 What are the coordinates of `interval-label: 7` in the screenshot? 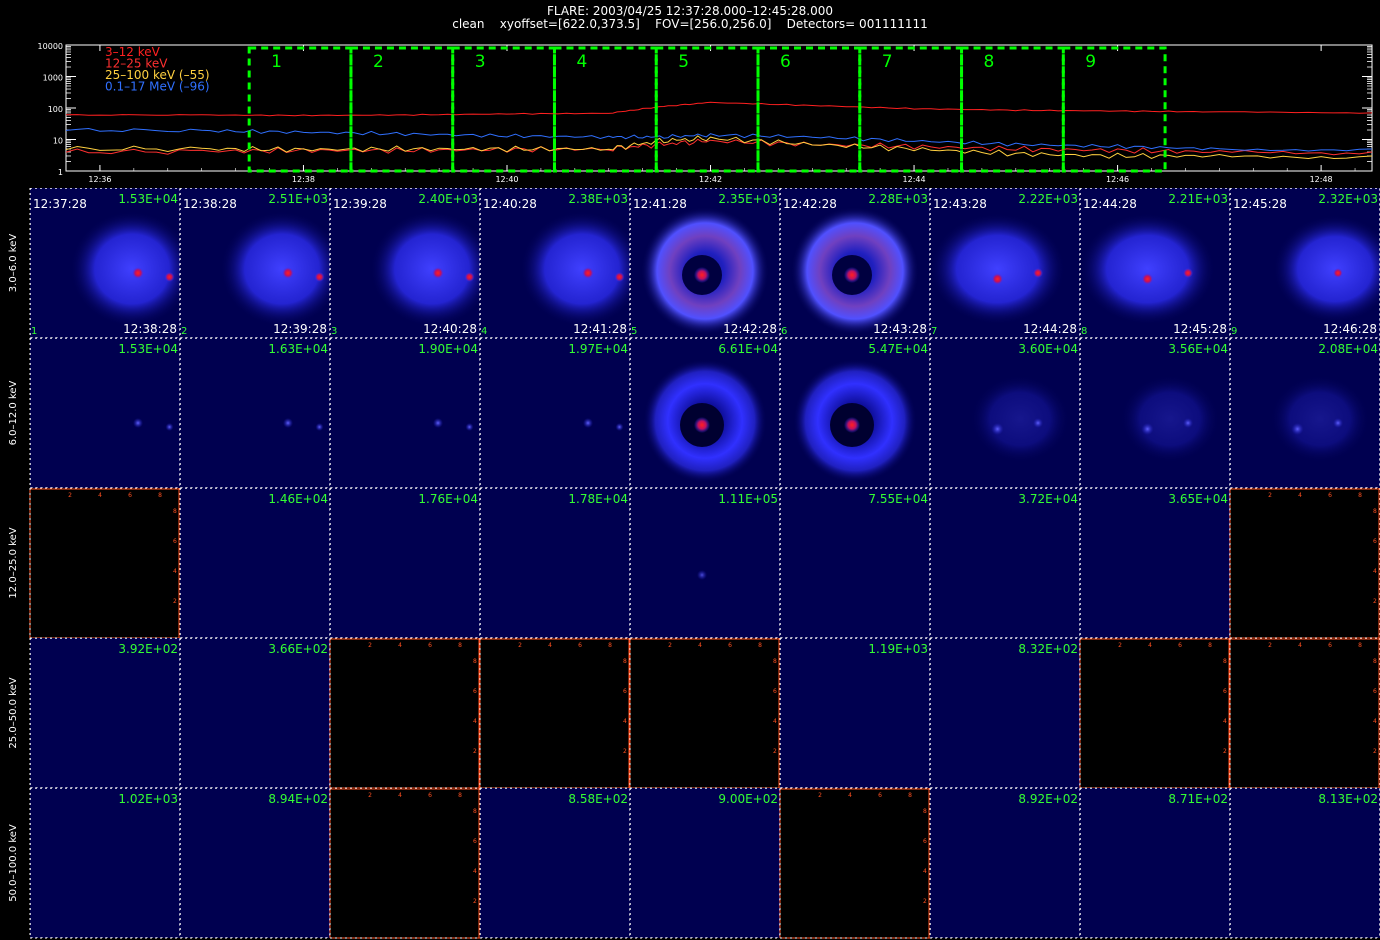 It's located at (887, 62).